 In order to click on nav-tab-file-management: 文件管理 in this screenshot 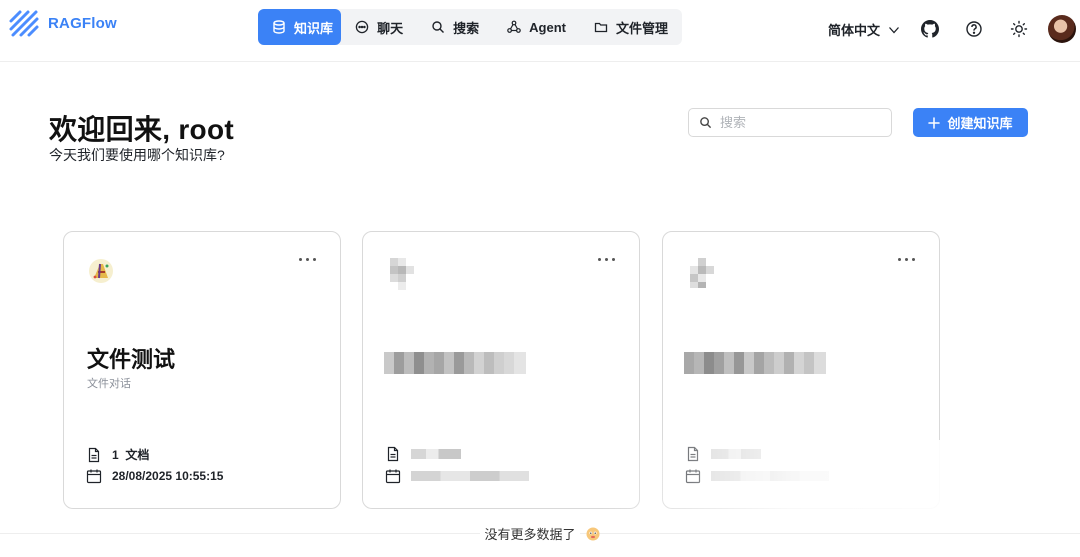, I will do `click(631, 27)`.